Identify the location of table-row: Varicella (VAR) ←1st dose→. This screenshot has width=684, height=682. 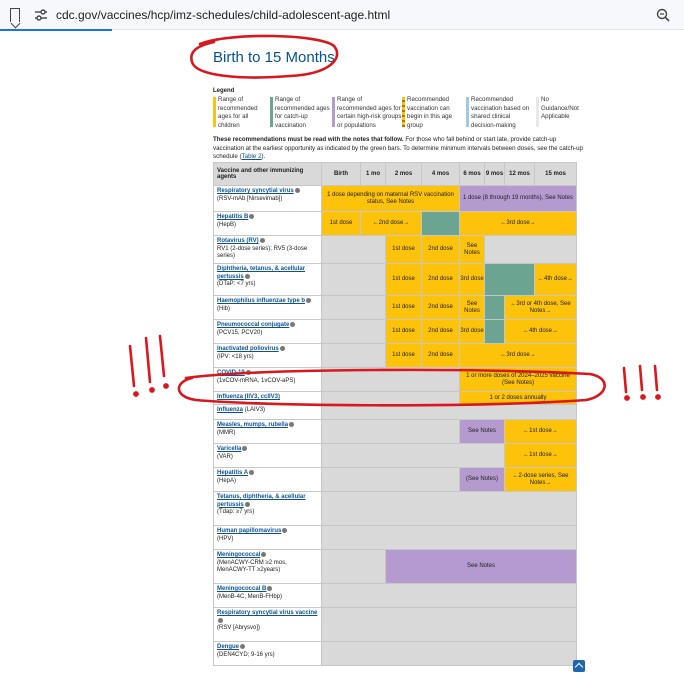
(395, 455).